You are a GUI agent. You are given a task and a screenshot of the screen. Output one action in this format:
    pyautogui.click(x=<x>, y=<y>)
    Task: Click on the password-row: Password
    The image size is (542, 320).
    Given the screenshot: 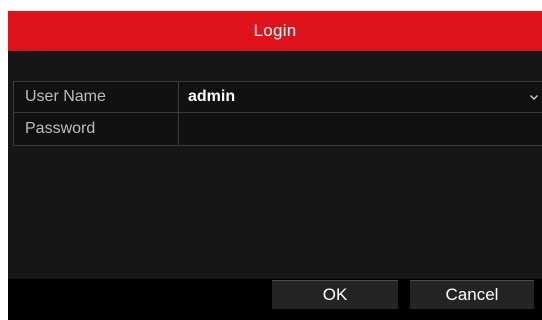 What is the action you would take?
    pyautogui.click(x=277, y=130)
    